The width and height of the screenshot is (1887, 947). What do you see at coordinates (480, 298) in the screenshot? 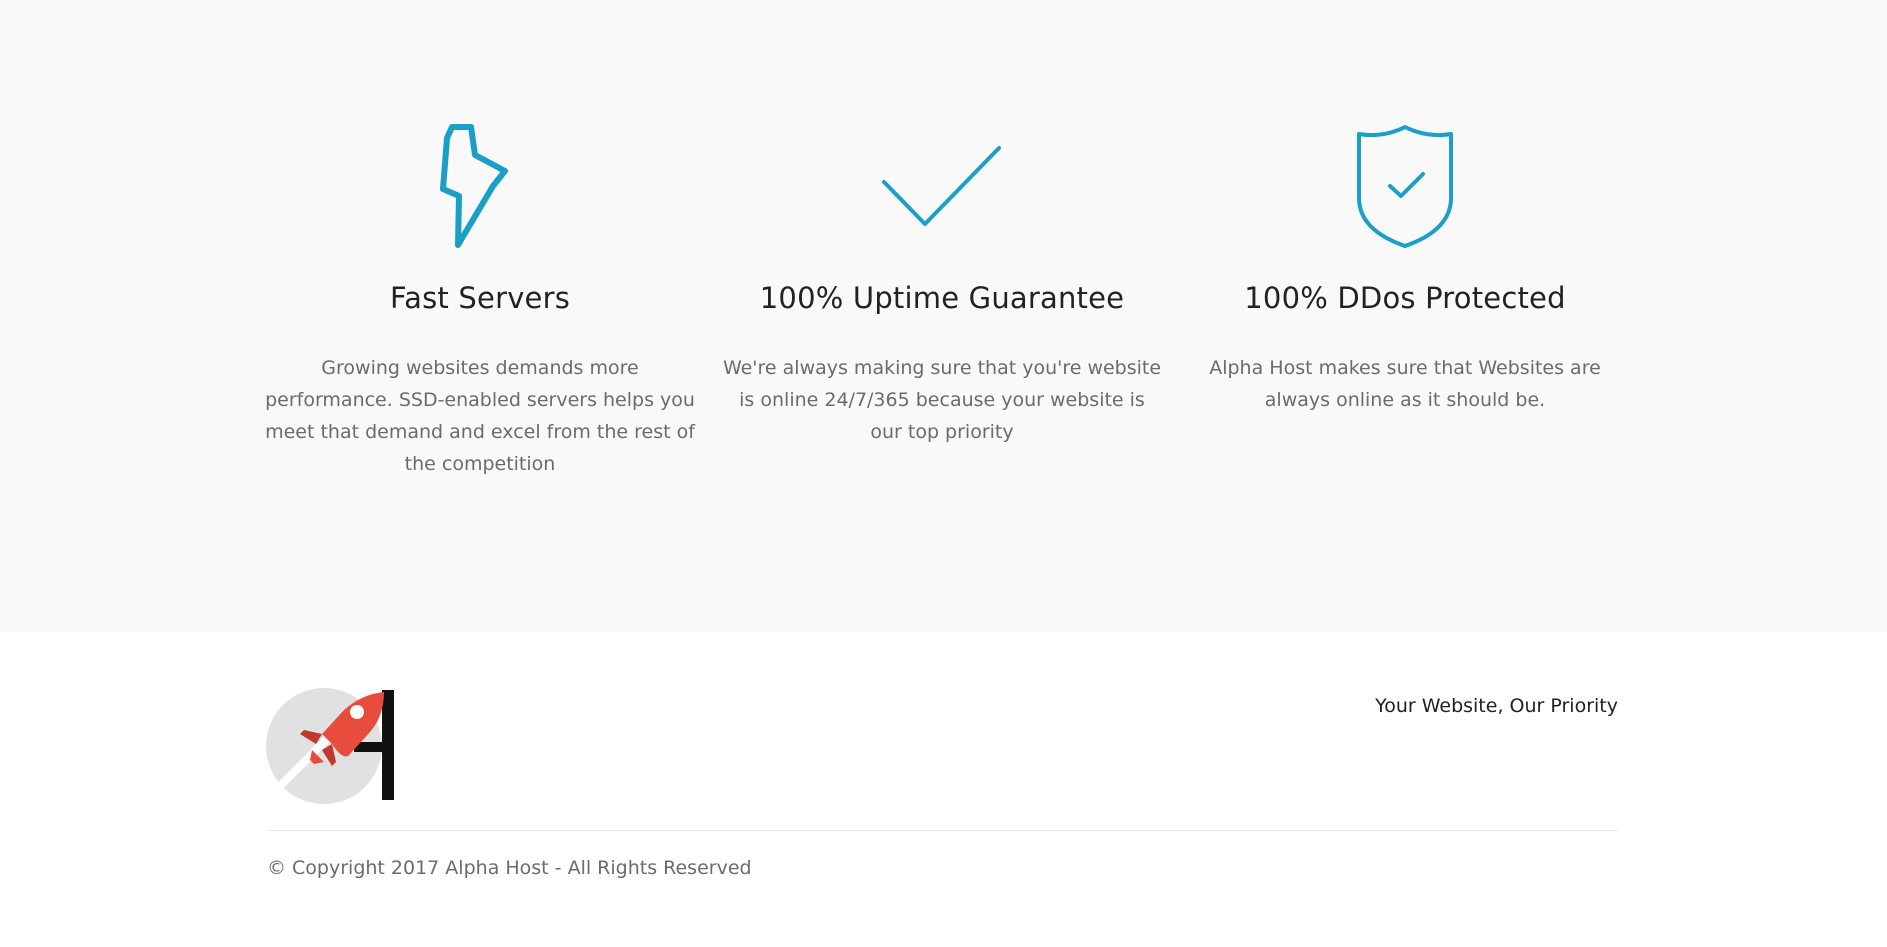
I see `feature-title: Fast Servers` at bounding box center [480, 298].